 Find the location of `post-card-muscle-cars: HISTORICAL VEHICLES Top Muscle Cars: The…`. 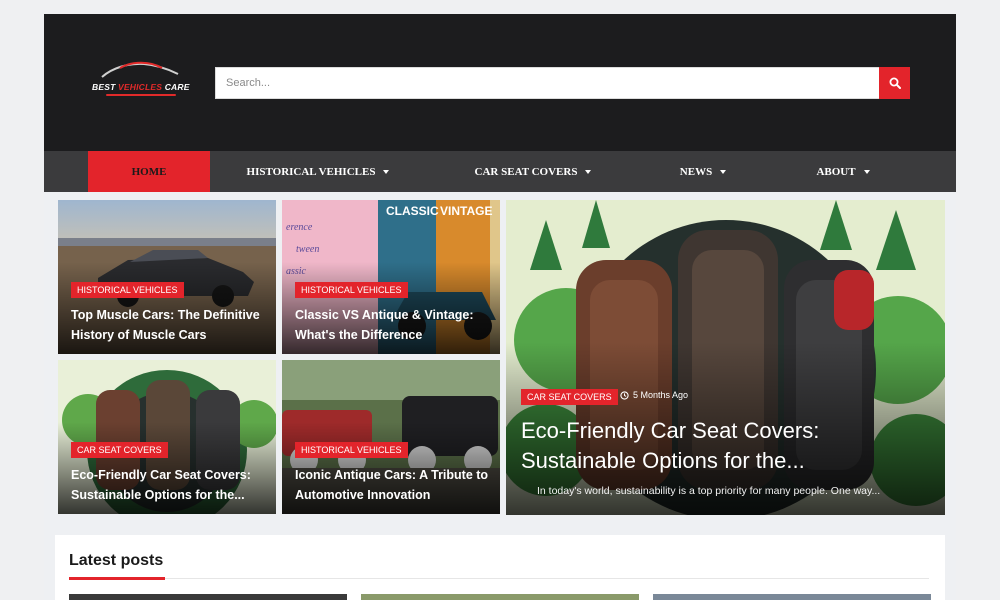

post-card-muscle-cars: HISTORICAL VEHICLES Top Muscle Cars: The… is located at coordinates (167, 277).